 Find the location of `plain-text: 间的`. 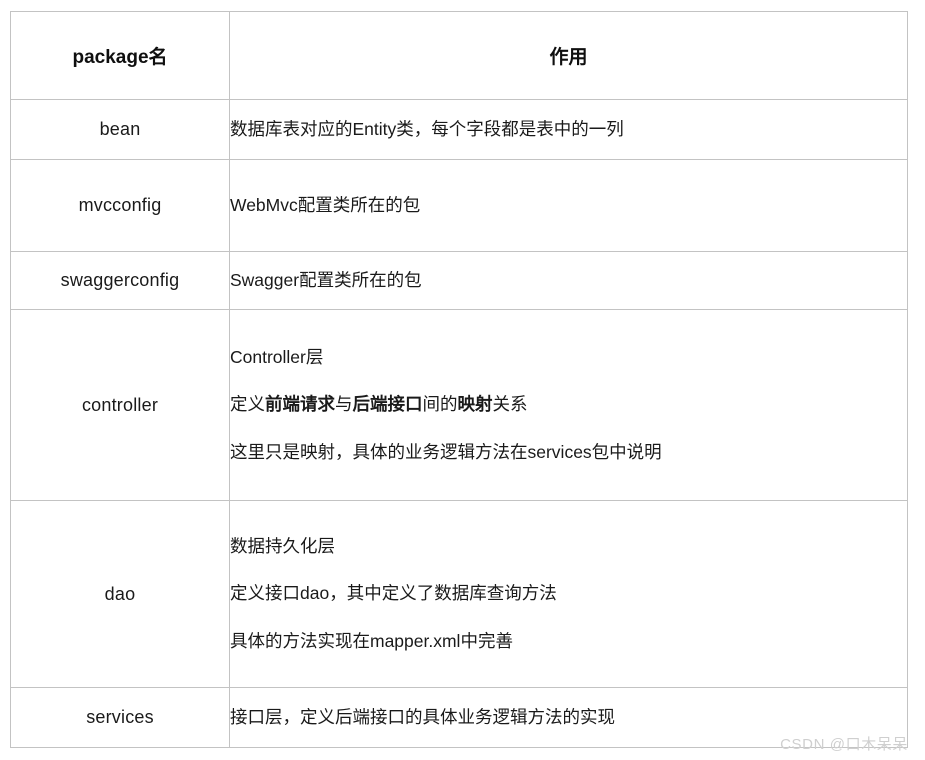

plain-text: 间的 is located at coordinates (440, 404).